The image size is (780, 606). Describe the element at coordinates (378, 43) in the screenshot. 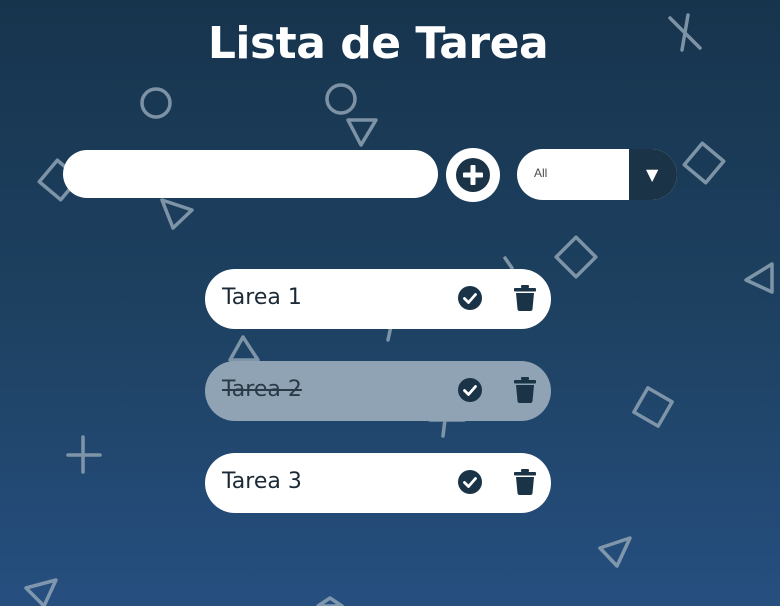

I see `page-title: Lista de Tarea` at that location.